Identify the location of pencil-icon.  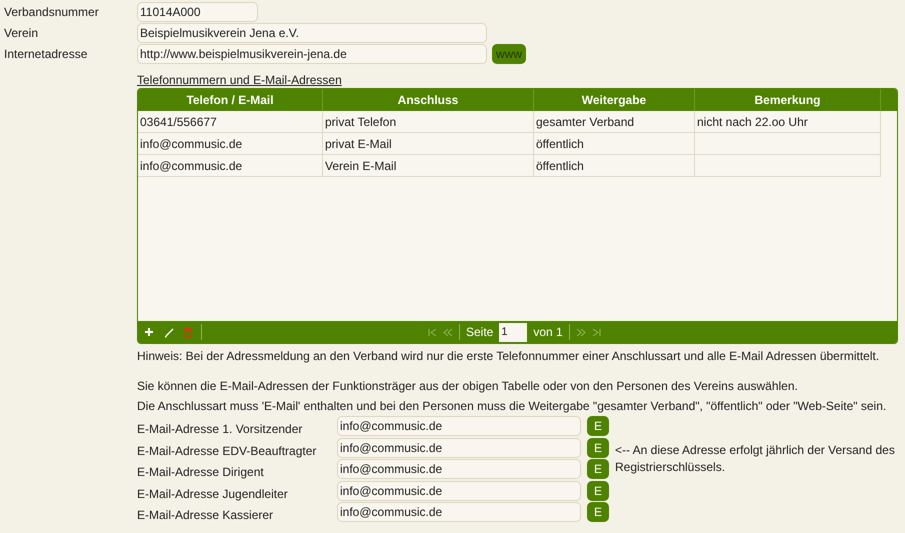
(169, 332).